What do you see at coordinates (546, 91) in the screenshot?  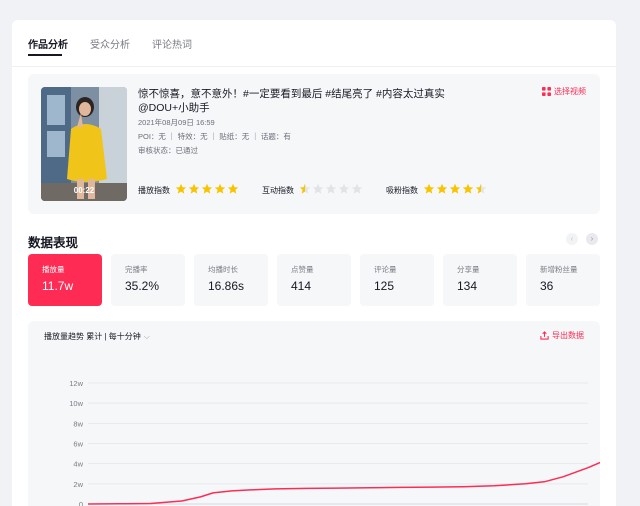 I see `grid-icon` at bounding box center [546, 91].